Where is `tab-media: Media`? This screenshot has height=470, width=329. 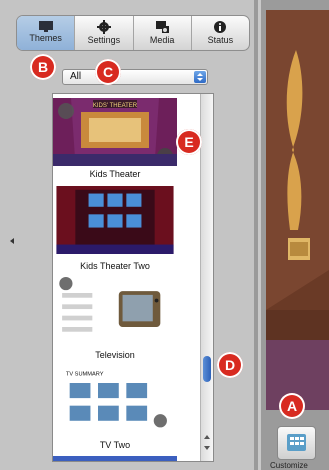
tab-media: Media is located at coordinates (163, 33).